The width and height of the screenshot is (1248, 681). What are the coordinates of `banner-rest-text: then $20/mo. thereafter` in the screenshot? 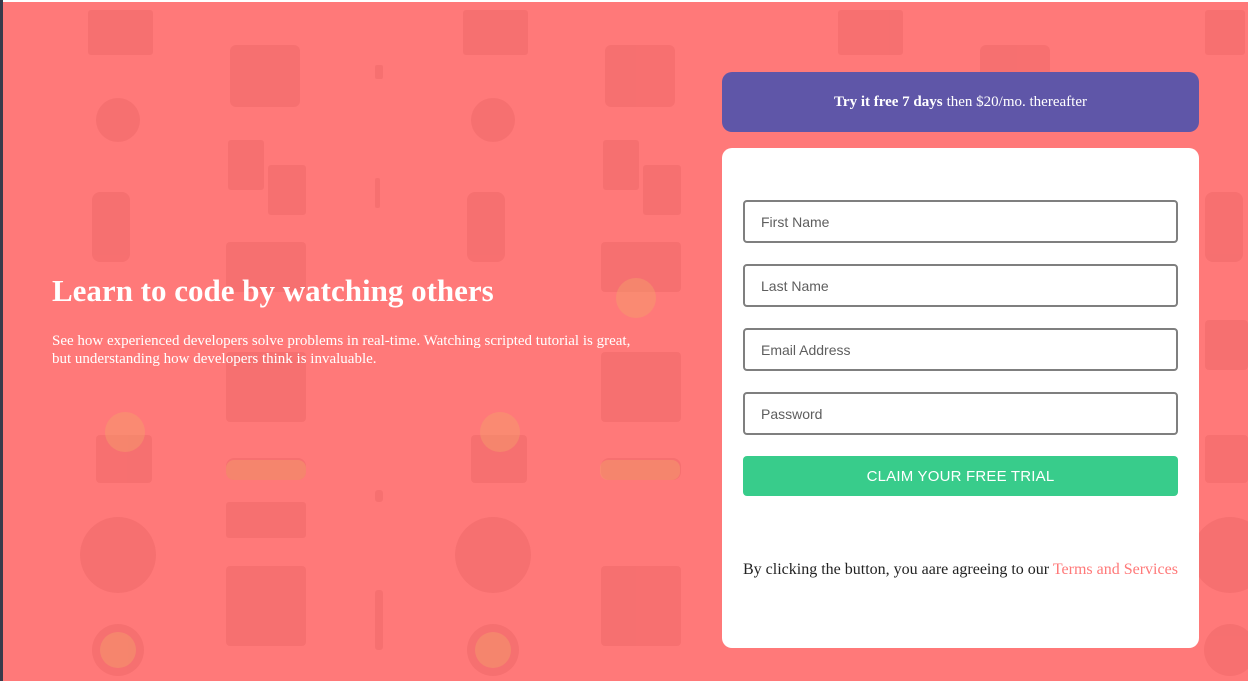 It's located at (1016, 101).